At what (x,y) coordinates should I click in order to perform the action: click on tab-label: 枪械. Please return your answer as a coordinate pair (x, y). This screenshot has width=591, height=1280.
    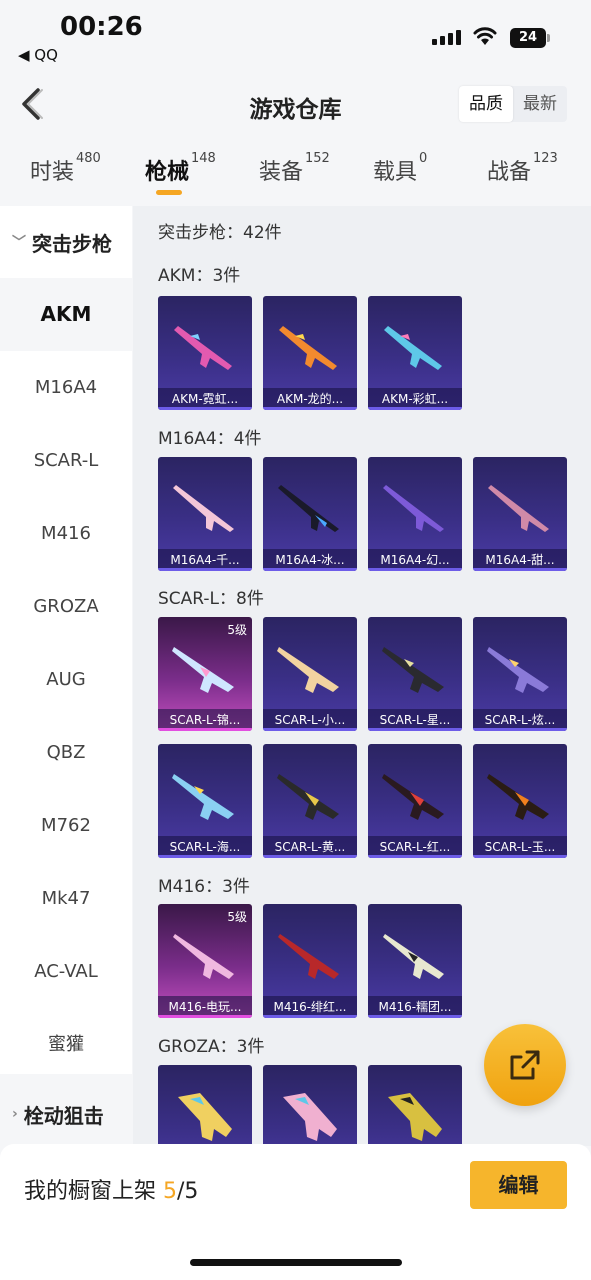
    Looking at the image, I should click on (167, 172).